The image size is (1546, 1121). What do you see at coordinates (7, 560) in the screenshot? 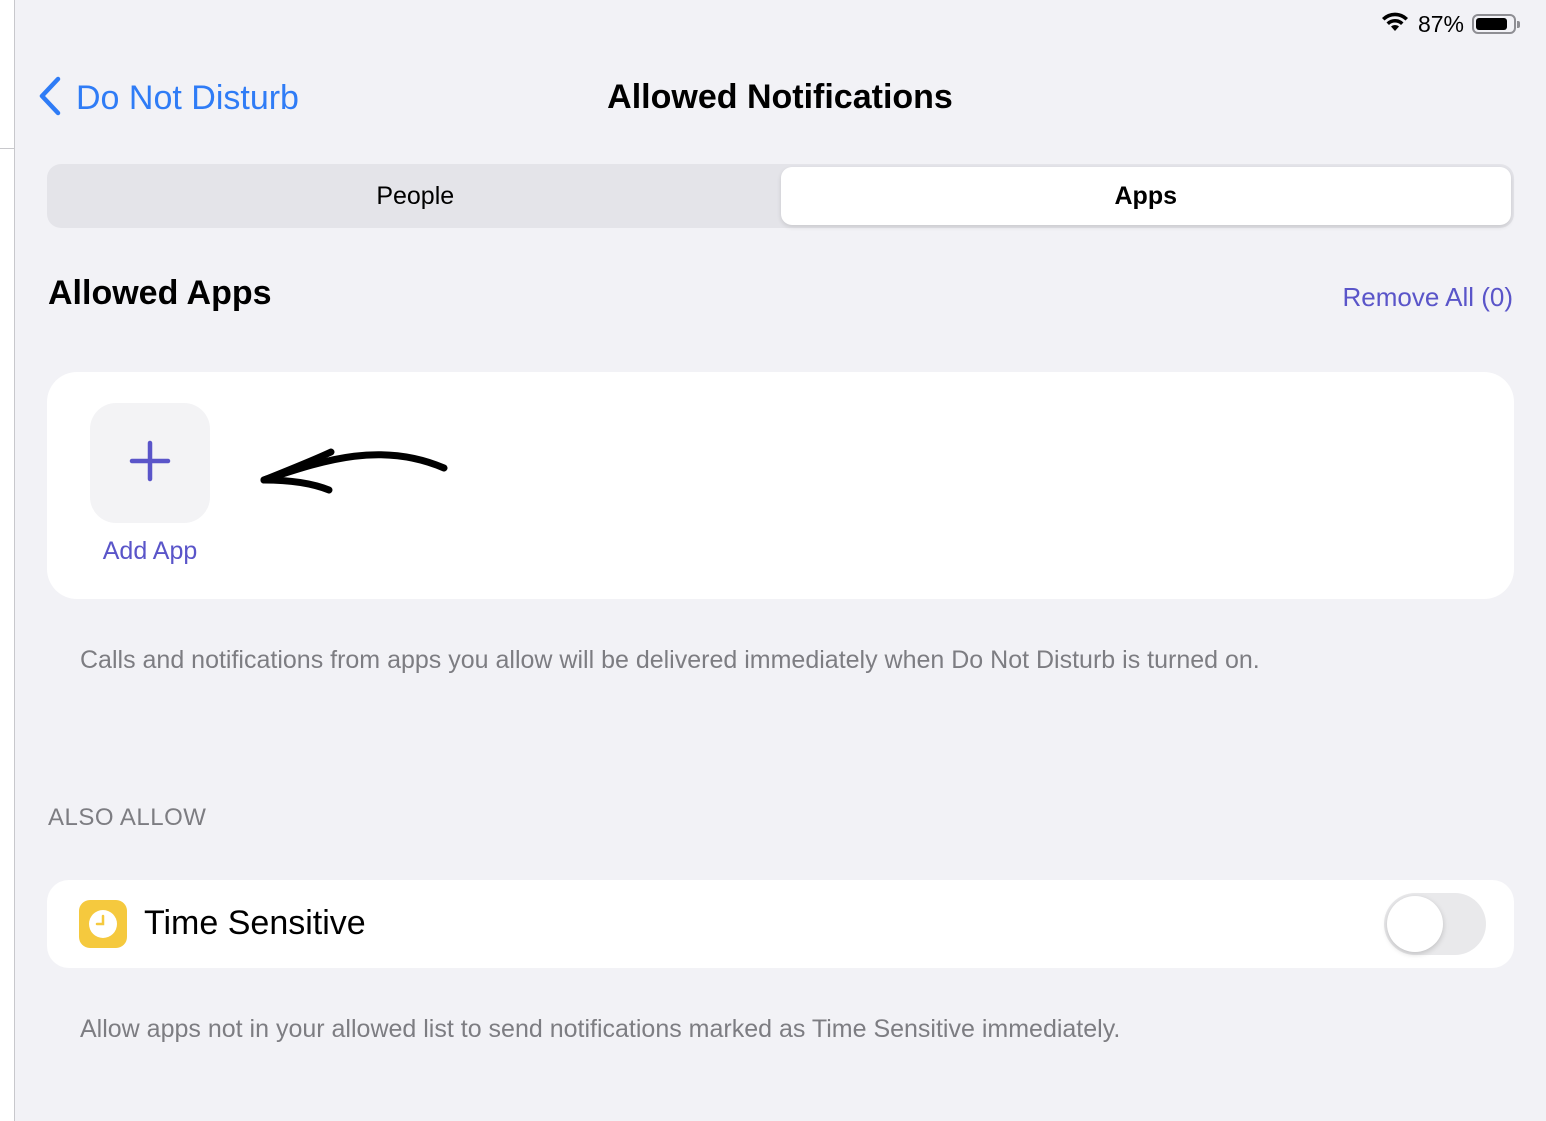
I see `split-view-divider` at bounding box center [7, 560].